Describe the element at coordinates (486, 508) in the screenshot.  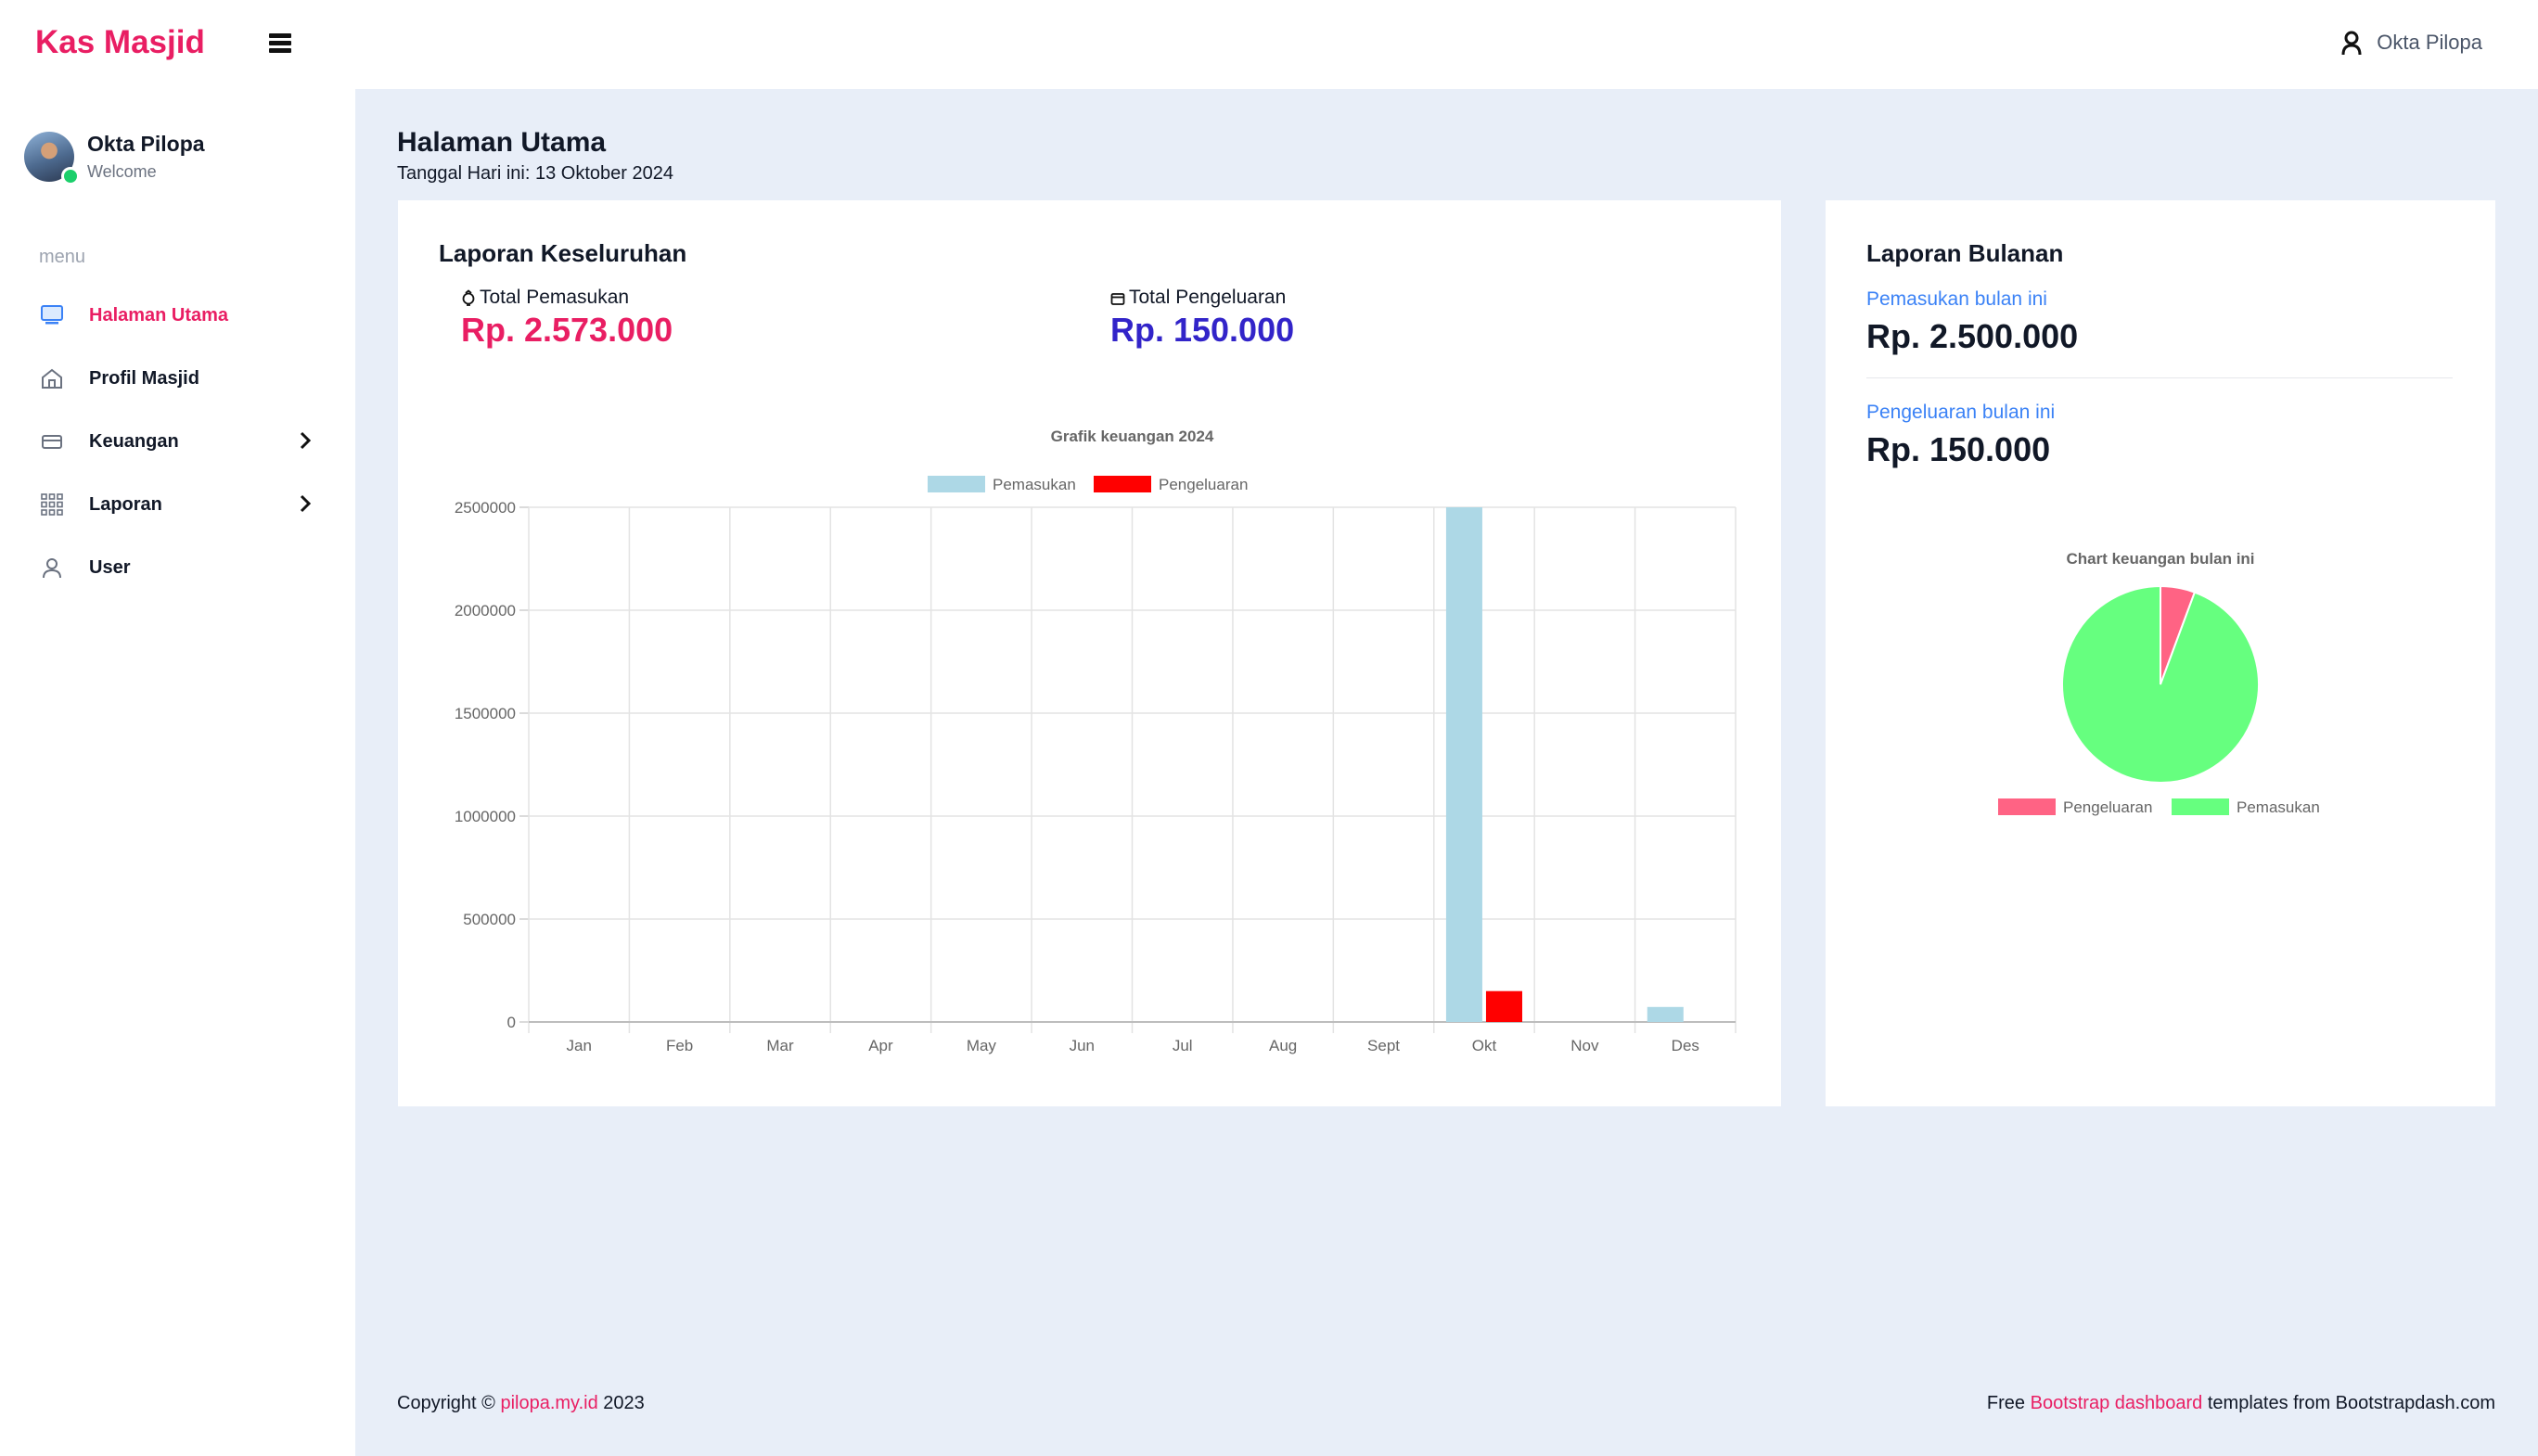
I see `y-tick-label: 2500000` at that location.